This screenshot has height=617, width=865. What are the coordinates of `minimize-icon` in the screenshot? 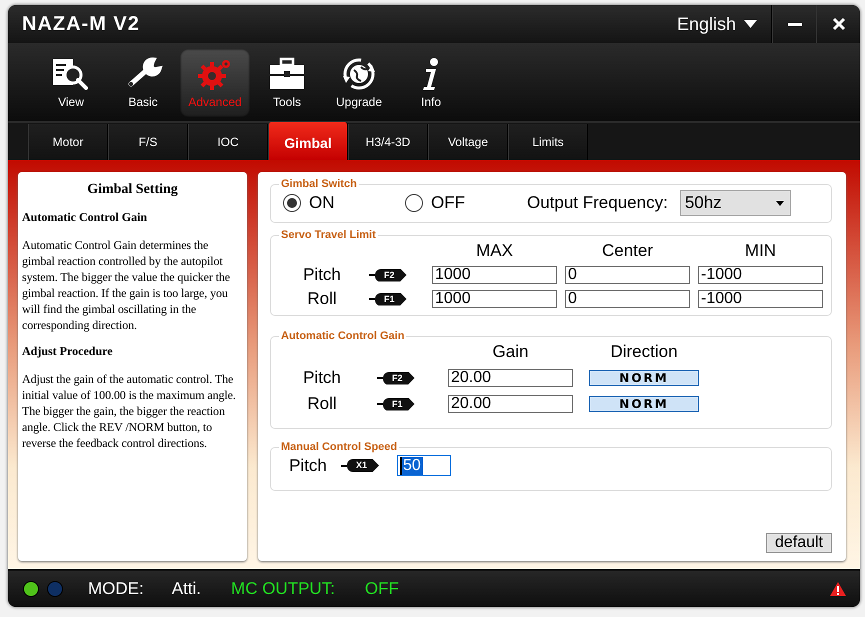 It's located at (795, 24).